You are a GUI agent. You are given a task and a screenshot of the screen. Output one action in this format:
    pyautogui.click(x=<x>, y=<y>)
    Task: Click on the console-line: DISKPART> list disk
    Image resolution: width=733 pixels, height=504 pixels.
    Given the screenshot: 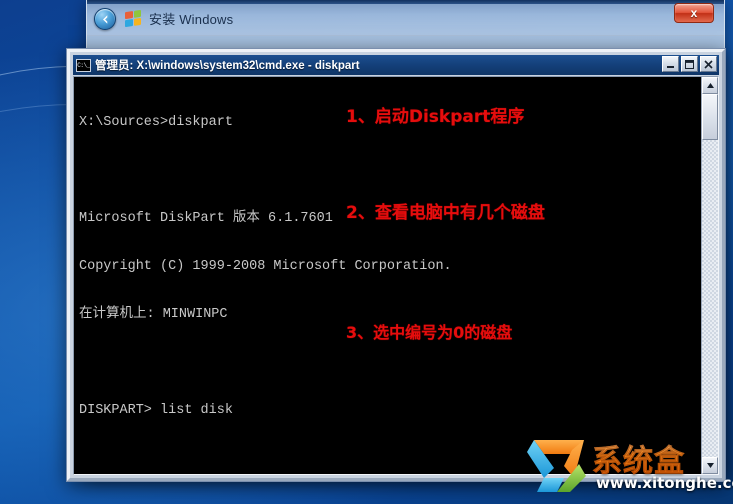 What is the action you would take?
    pyautogui.click(x=156, y=410)
    